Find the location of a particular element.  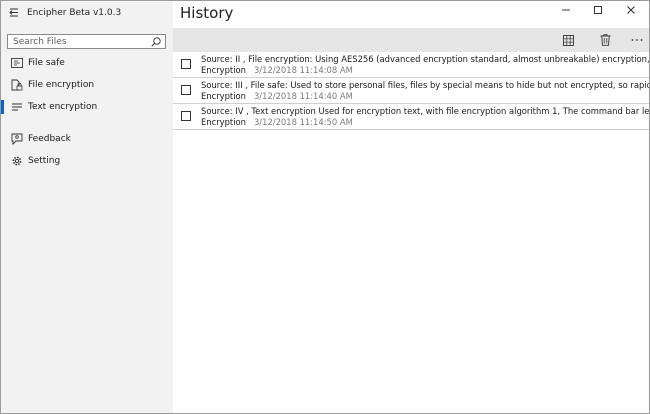

select-all-button is located at coordinates (568, 40).